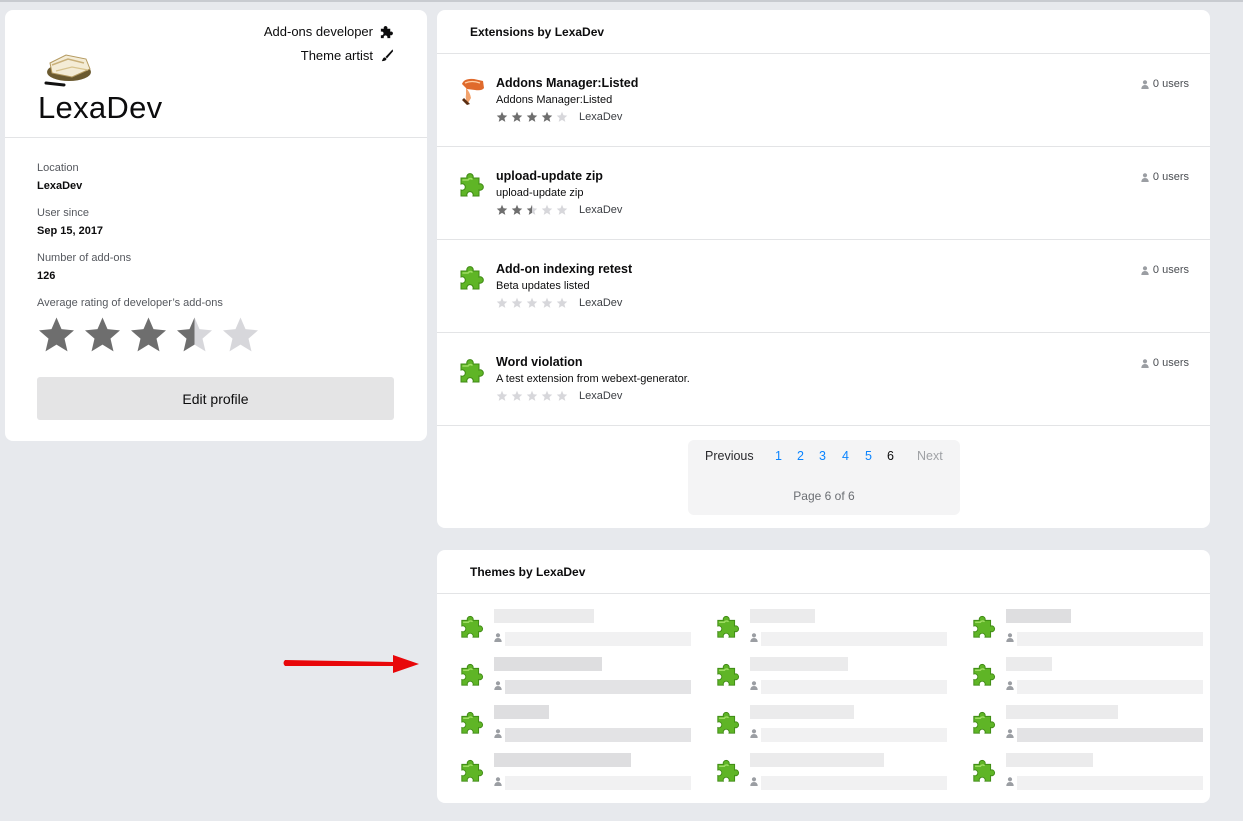 Image resolution: width=1243 pixels, height=821 pixels. I want to click on pagination-next: Next, so click(930, 456).